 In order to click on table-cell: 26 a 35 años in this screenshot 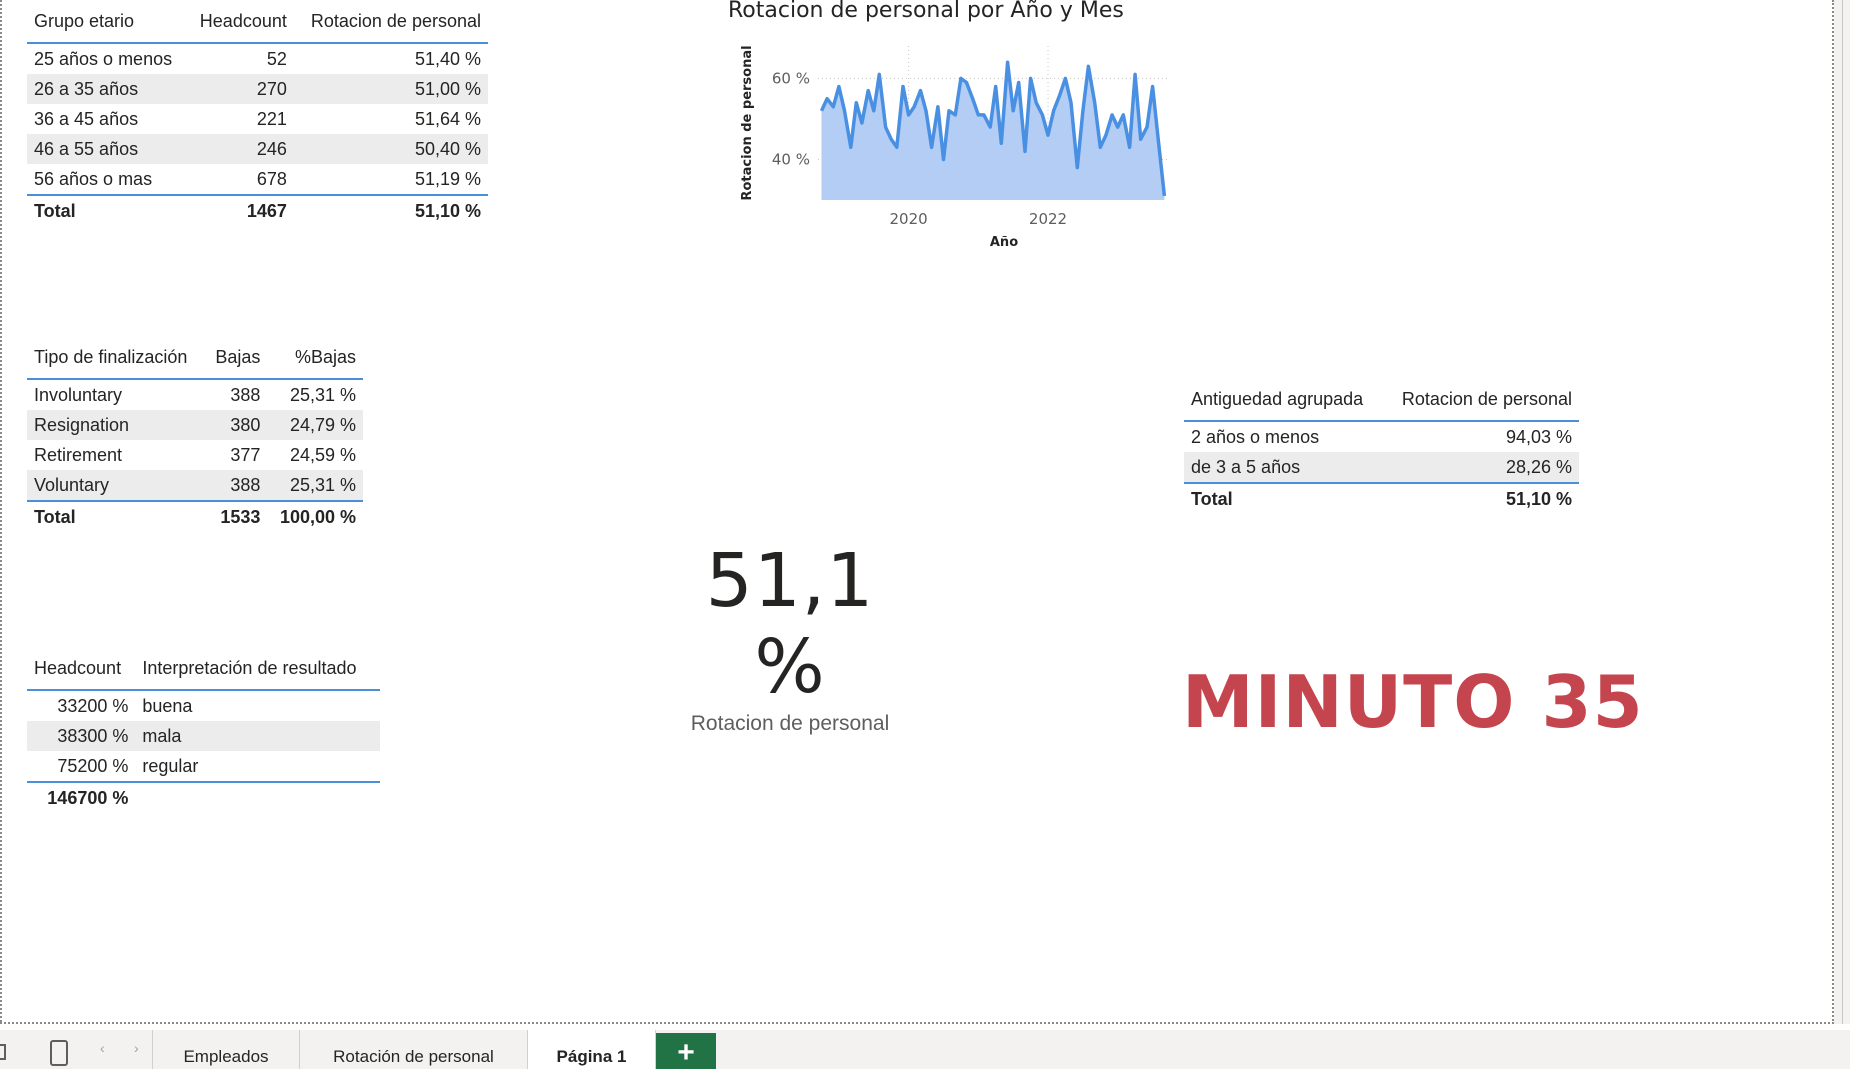, I will do `click(107, 89)`.